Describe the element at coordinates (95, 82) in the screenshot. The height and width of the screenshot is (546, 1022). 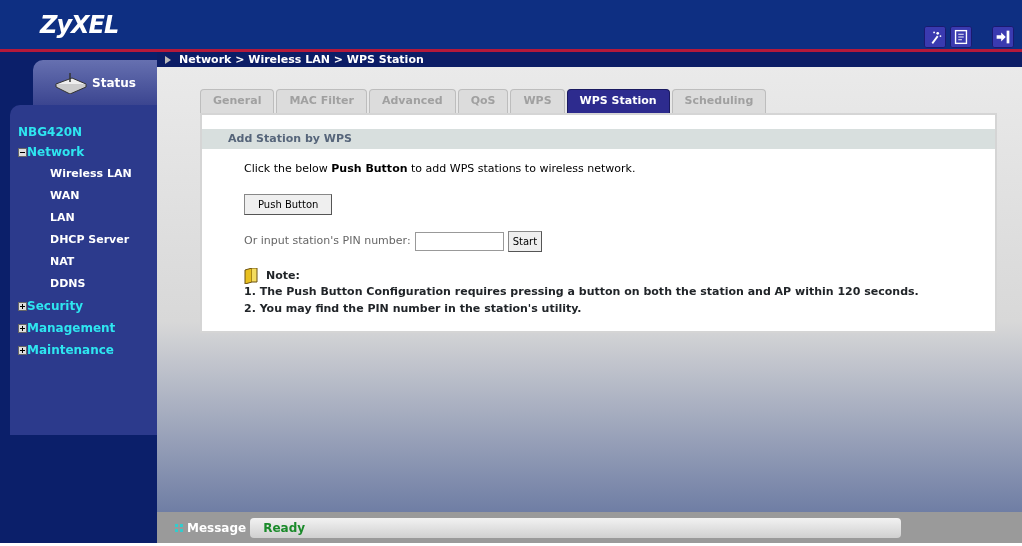
I see `status-tab: Status` at that location.